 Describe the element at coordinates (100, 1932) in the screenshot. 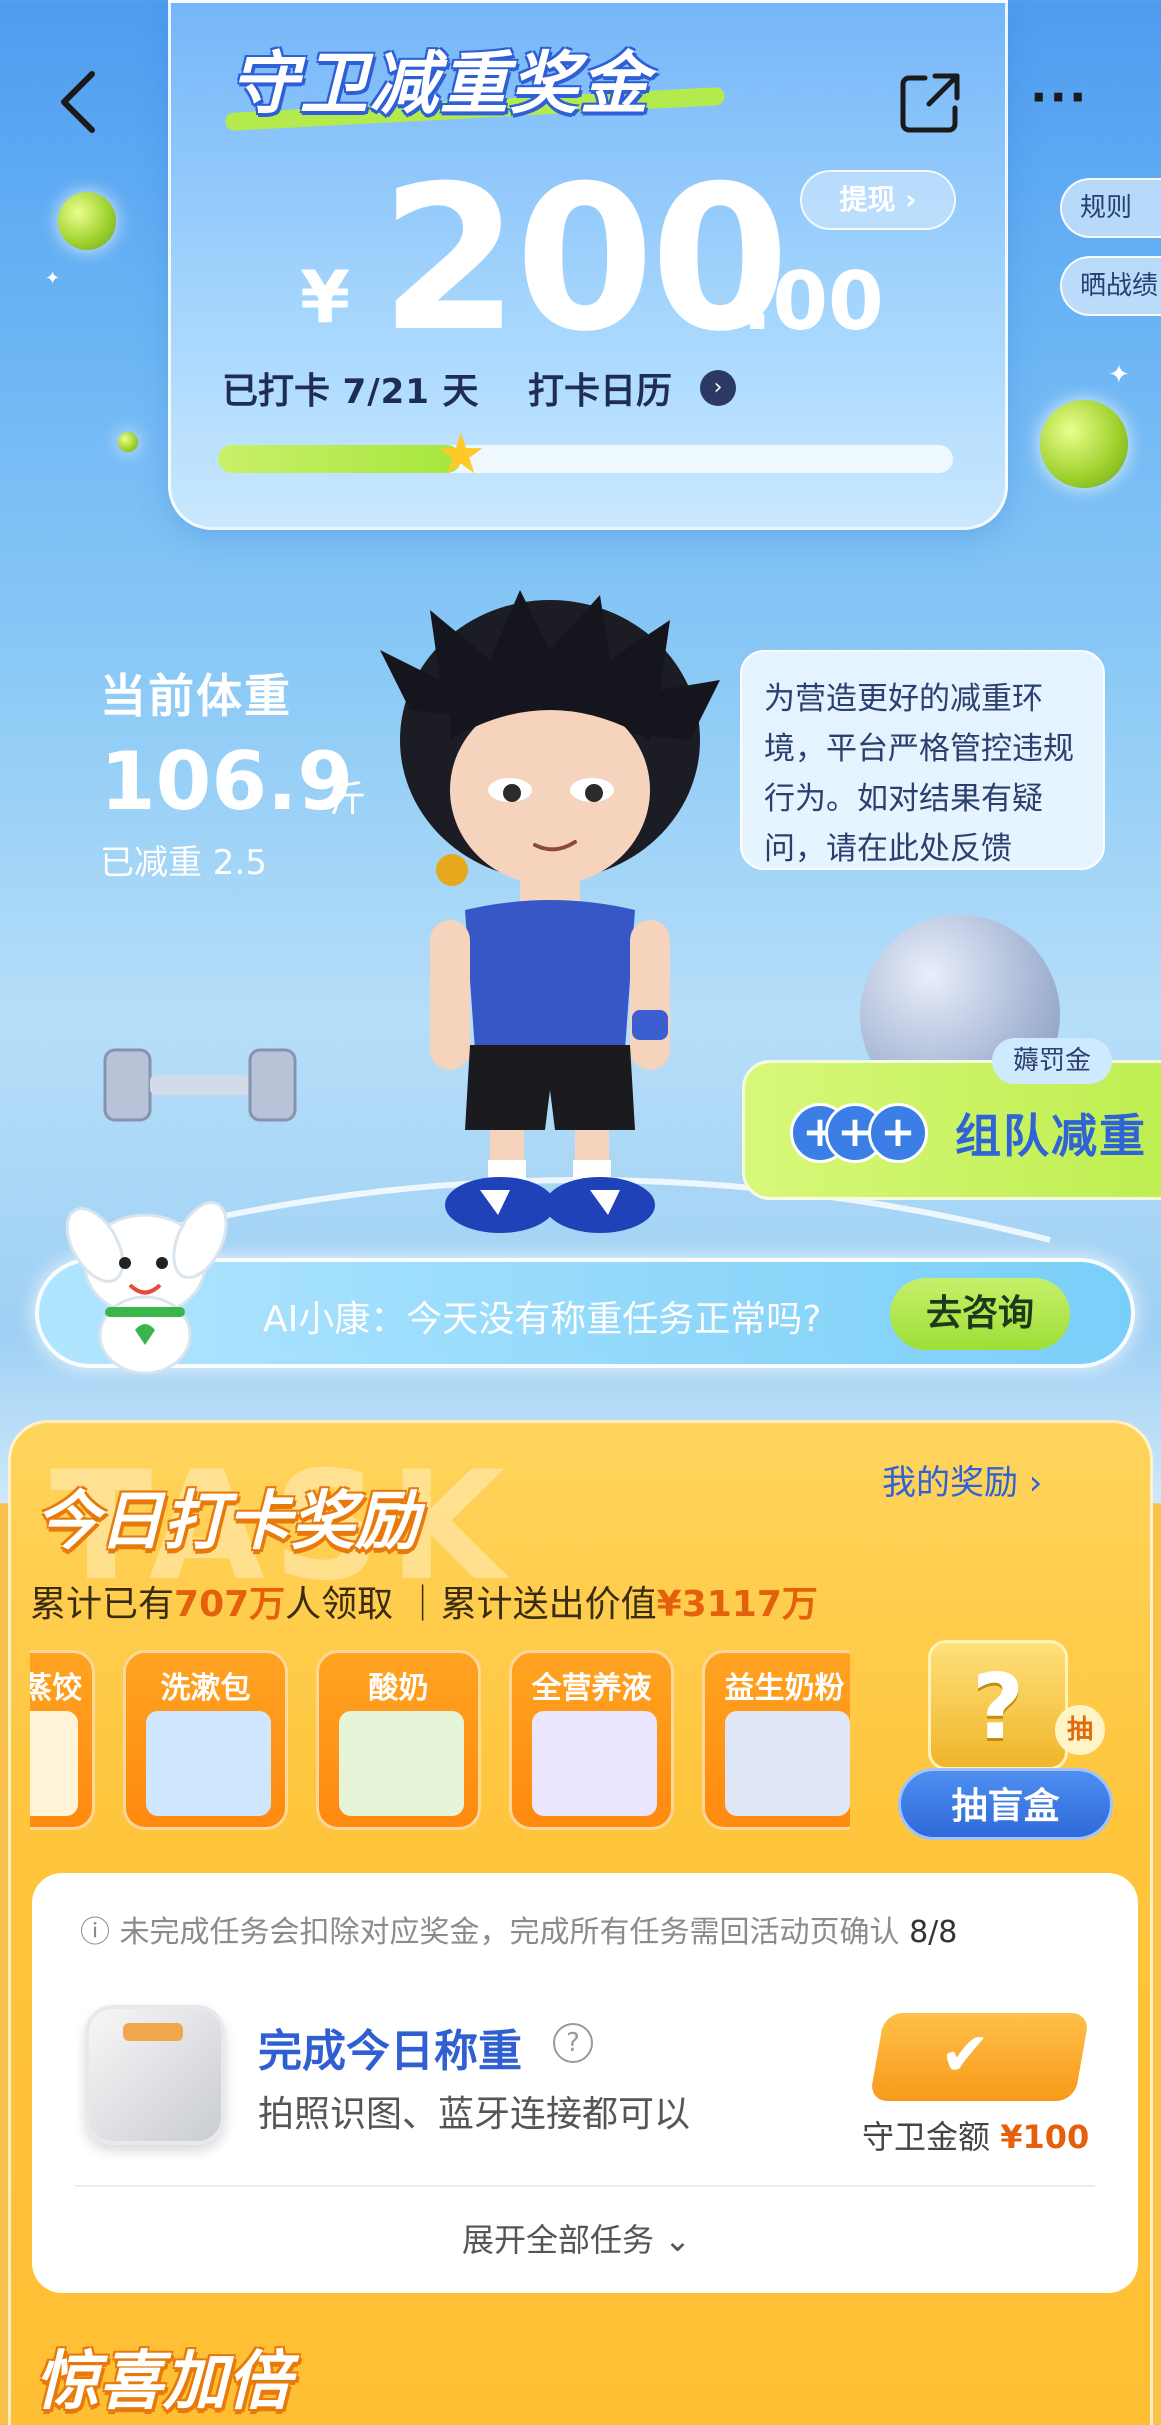

I see `info-icon: ⓘ` at that location.